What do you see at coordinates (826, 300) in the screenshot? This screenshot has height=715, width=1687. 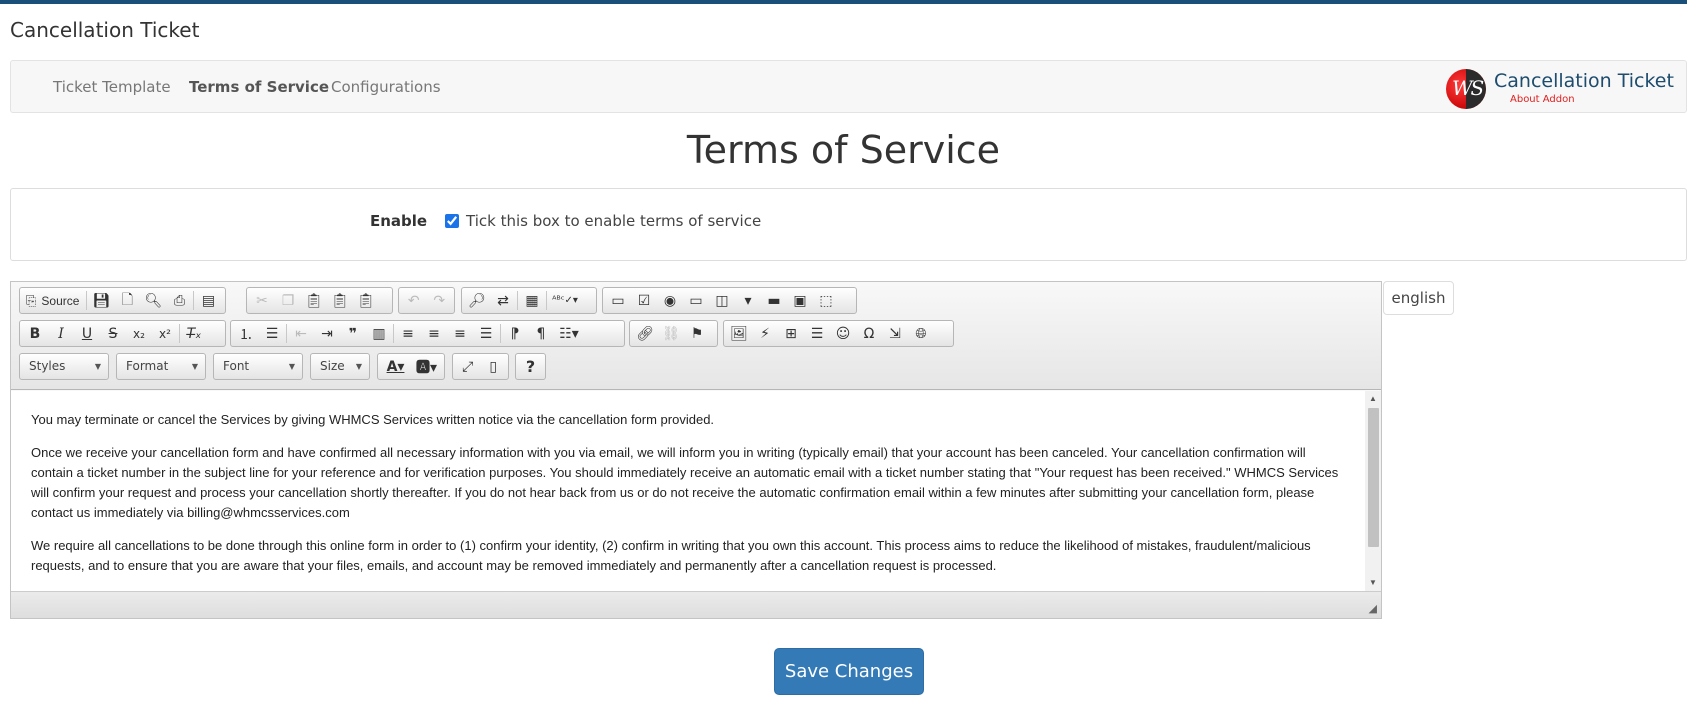 I see `hidden-field-icon: ⬚` at bounding box center [826, 300].